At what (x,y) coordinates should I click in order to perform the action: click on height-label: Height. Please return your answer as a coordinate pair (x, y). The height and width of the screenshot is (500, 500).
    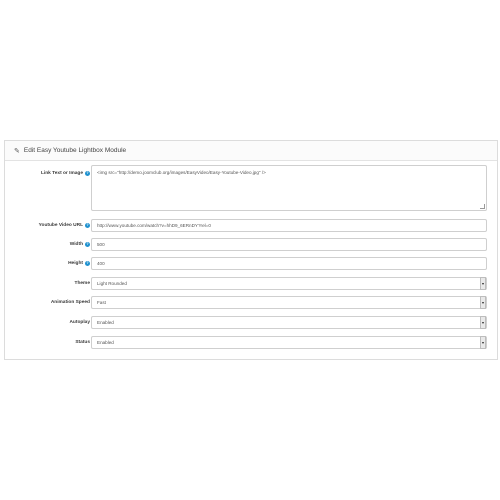
    Looking at the image, I should click on (75, 263).